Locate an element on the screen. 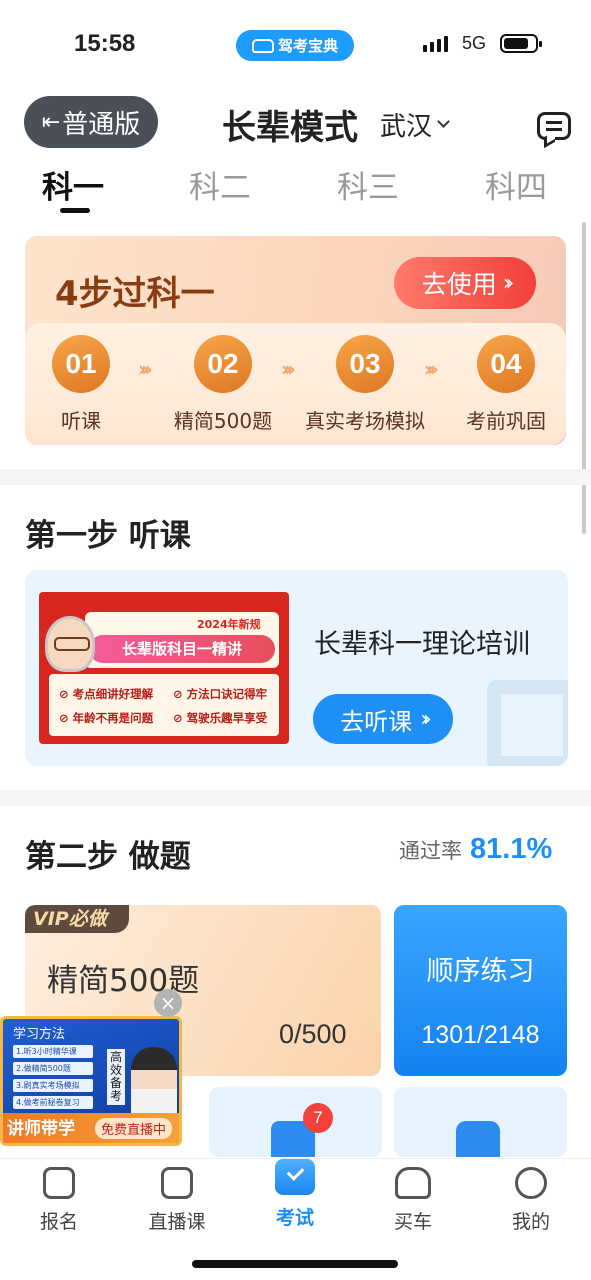  city-selector: 武汉 is located at coordinates (415, 124).